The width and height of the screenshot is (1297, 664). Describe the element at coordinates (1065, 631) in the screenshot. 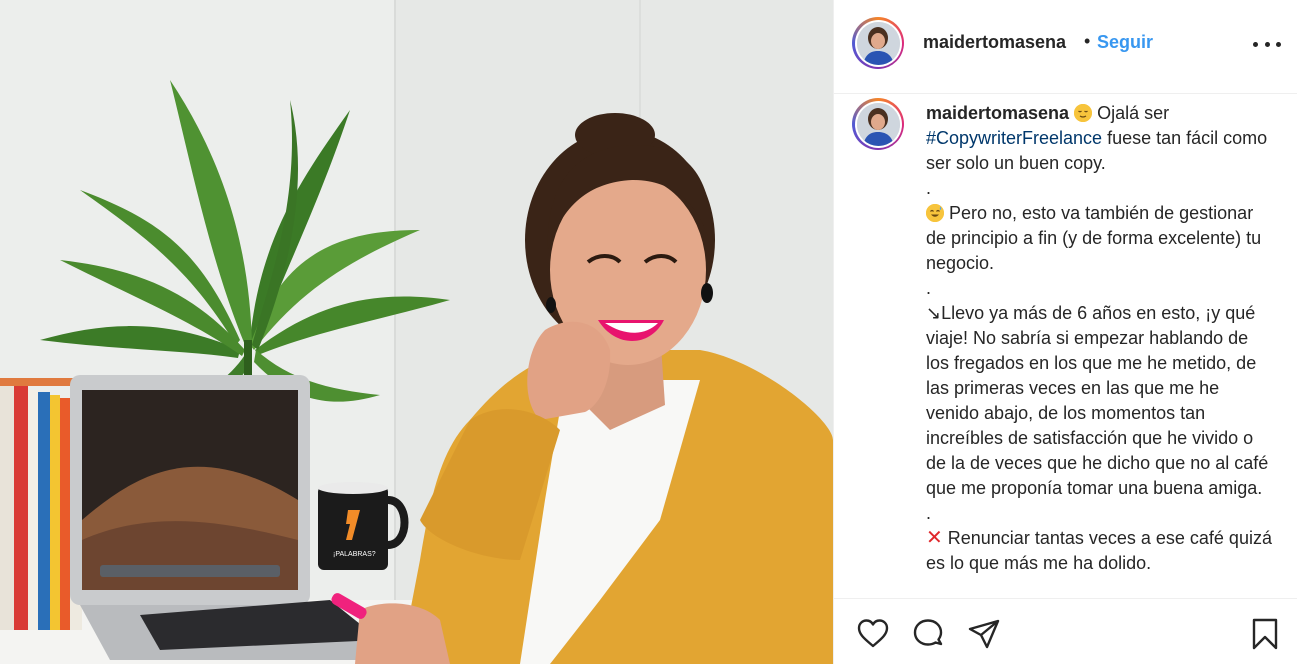

I see `action-bar` at that location.